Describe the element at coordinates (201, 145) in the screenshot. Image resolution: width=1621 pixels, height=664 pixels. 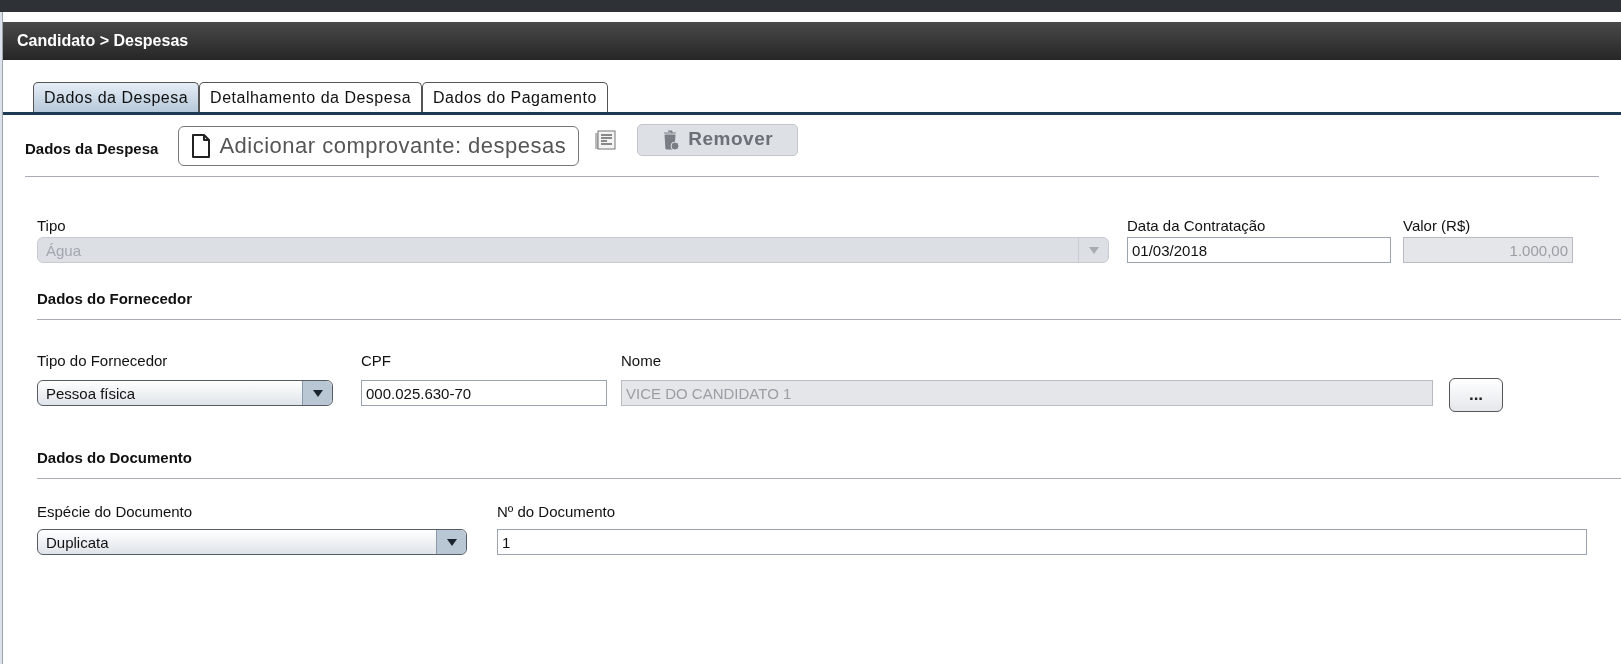
I see `document-icon` at that location.